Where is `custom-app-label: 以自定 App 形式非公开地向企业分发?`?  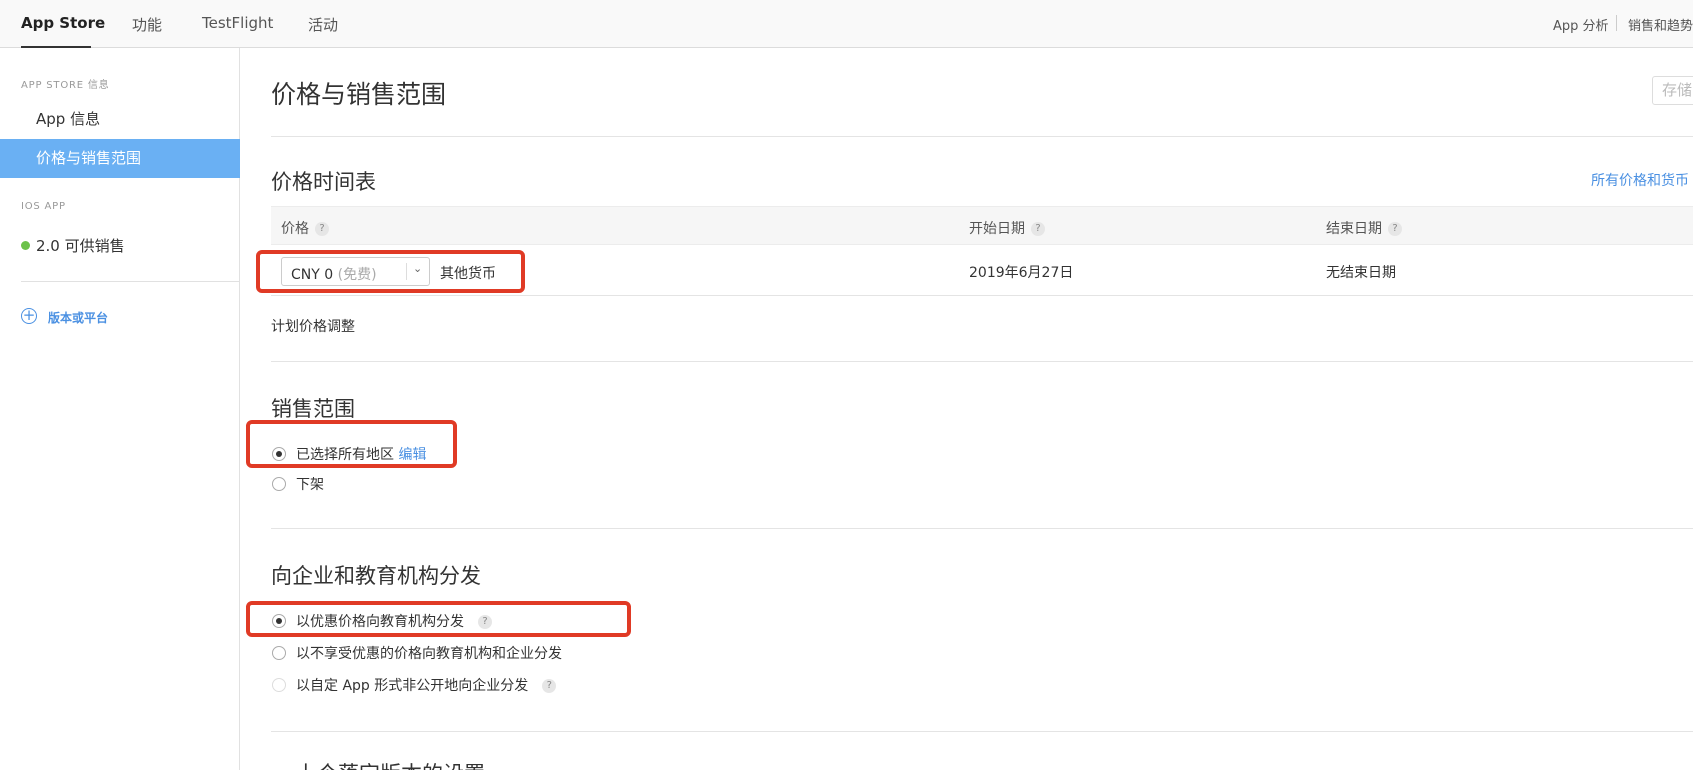 custom-app-label: 以自定 App 形式非公开地向企业分发? is located at coordinates (426, 685).